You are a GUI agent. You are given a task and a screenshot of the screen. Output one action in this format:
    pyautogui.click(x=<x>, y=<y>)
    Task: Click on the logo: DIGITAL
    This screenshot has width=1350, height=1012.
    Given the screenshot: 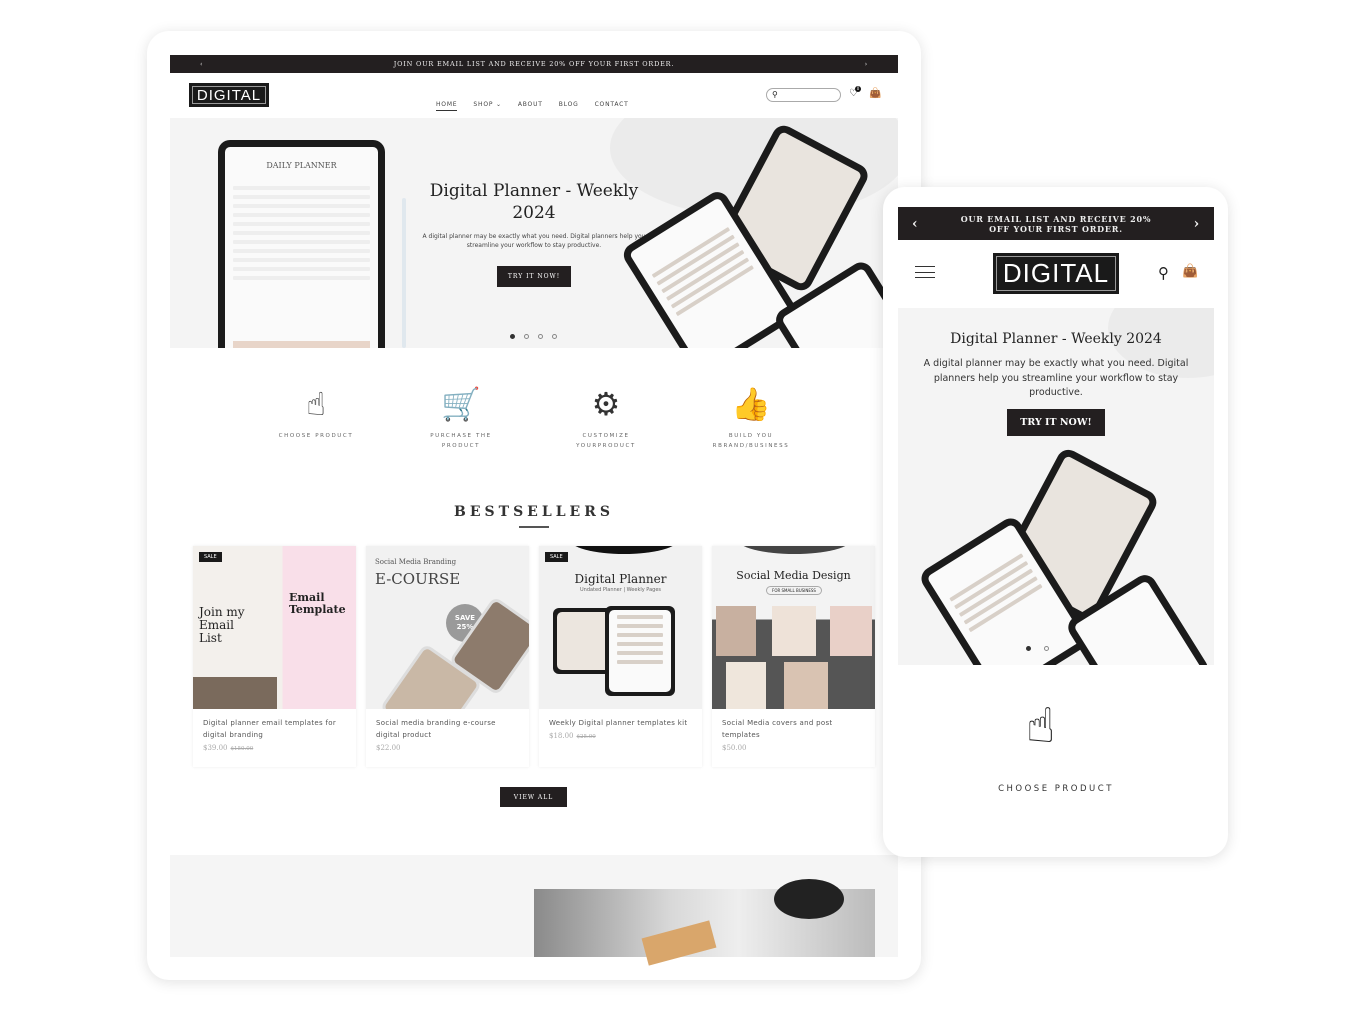 What is the action you would take?
    pyautogui.click(x=229, y=95)
    